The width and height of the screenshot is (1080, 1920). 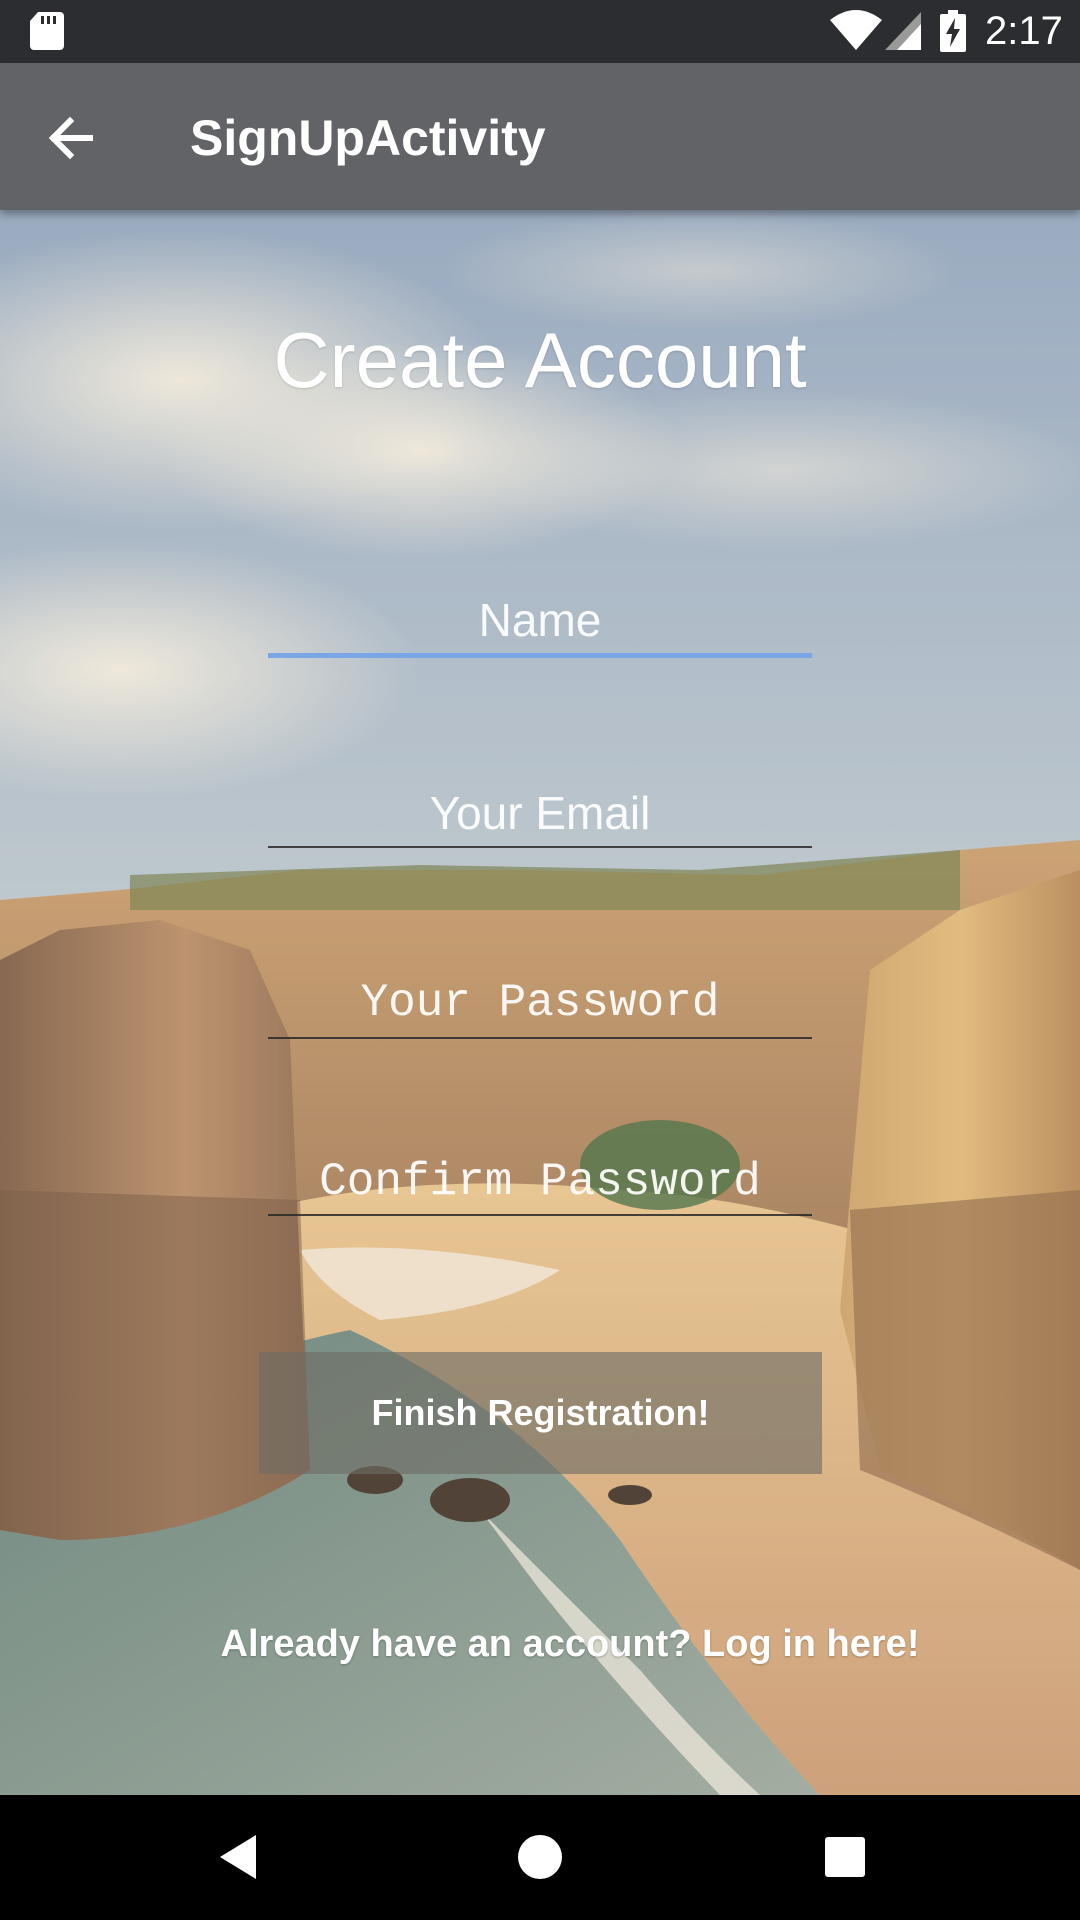 I want to click on nav-home-icon, so click(x=540, y=1857).